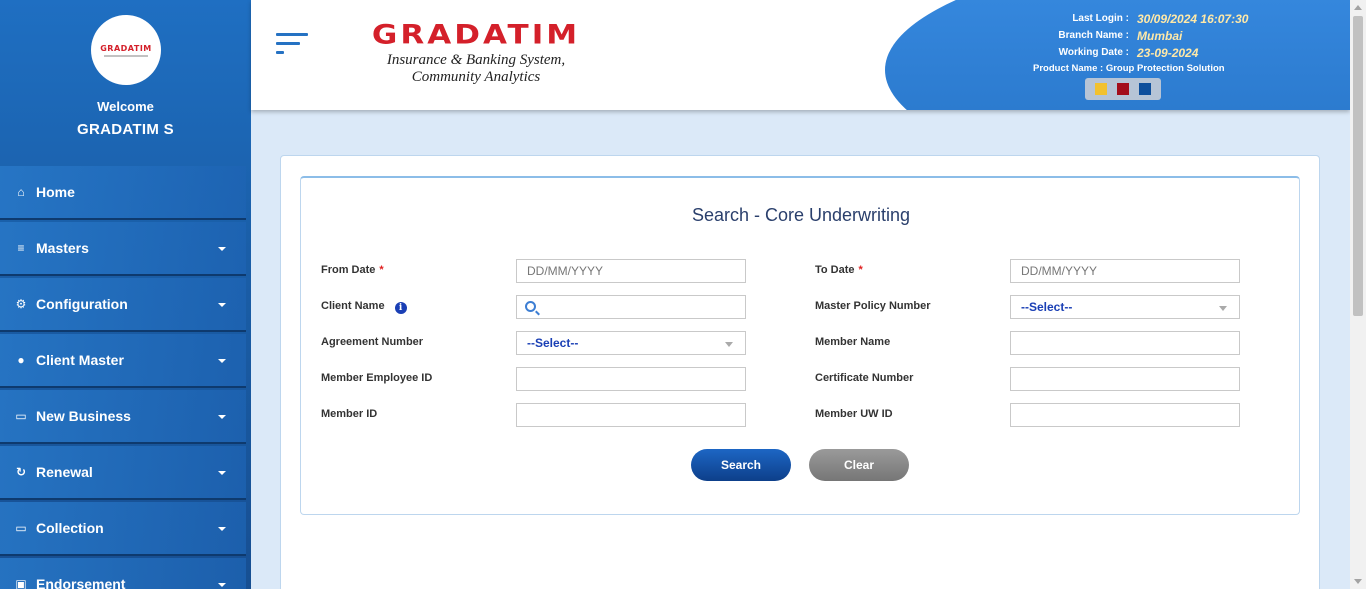 This screenshot has width=1366, height=589. What do you see at coordinates (1129, 68) in the screenshot?
I see `product-name: Product Name : Group Protection Solution` at bounding box center [1129, 68].